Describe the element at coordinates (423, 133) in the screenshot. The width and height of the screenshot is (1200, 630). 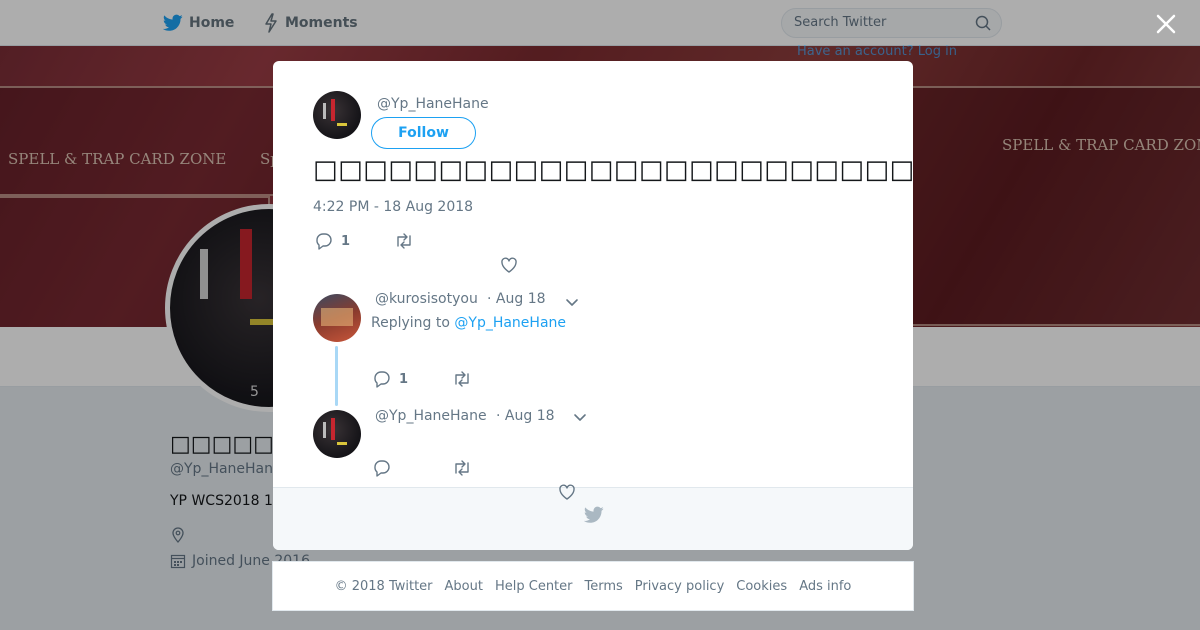
I see `follow-button: Follow` at that location.